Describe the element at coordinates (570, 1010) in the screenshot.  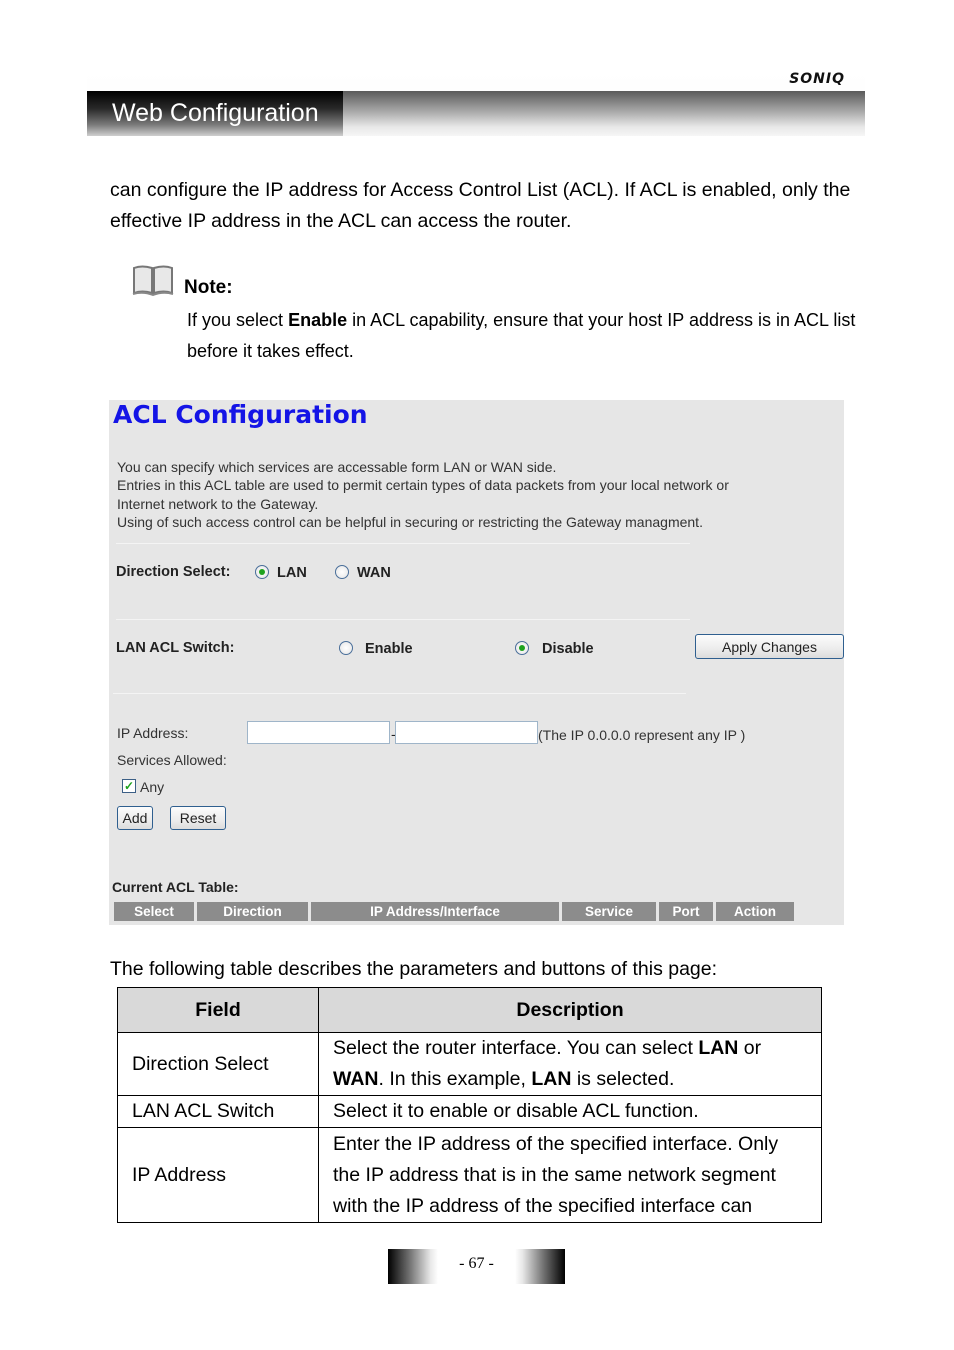
I see `header-description: Description` at that location.